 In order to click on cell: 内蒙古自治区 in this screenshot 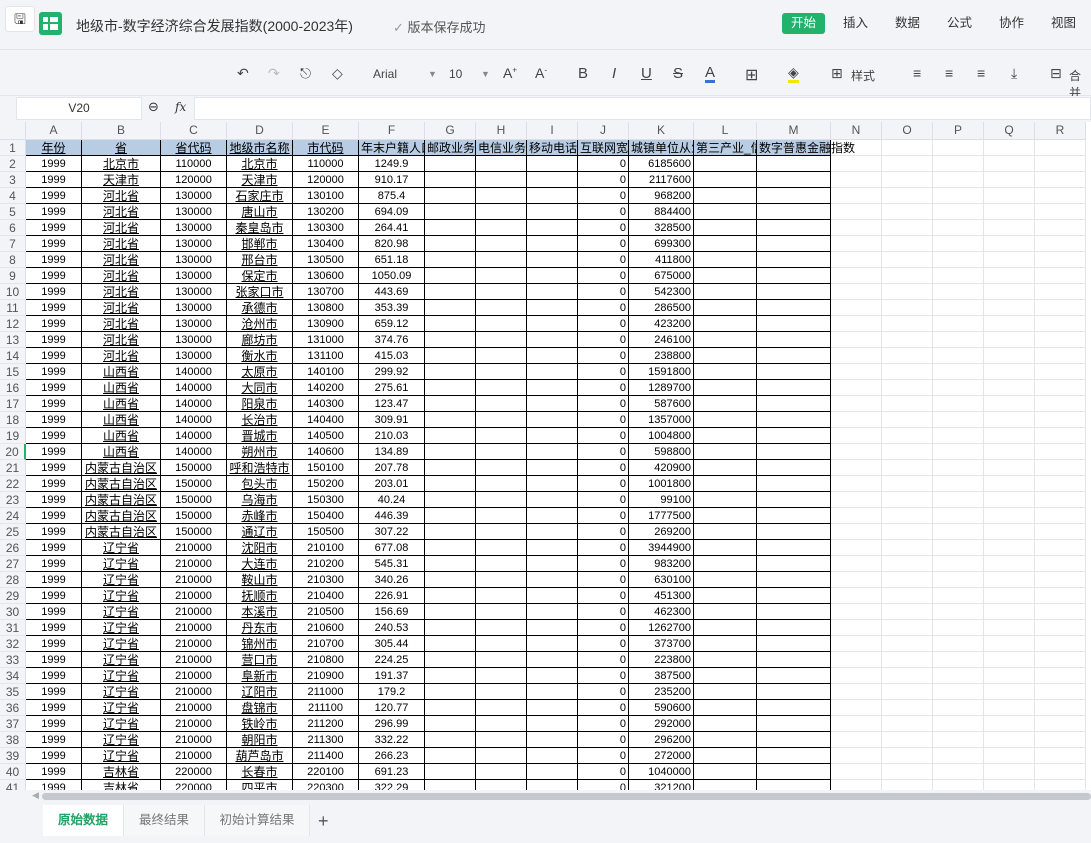, I will do `click(121, 516)`.